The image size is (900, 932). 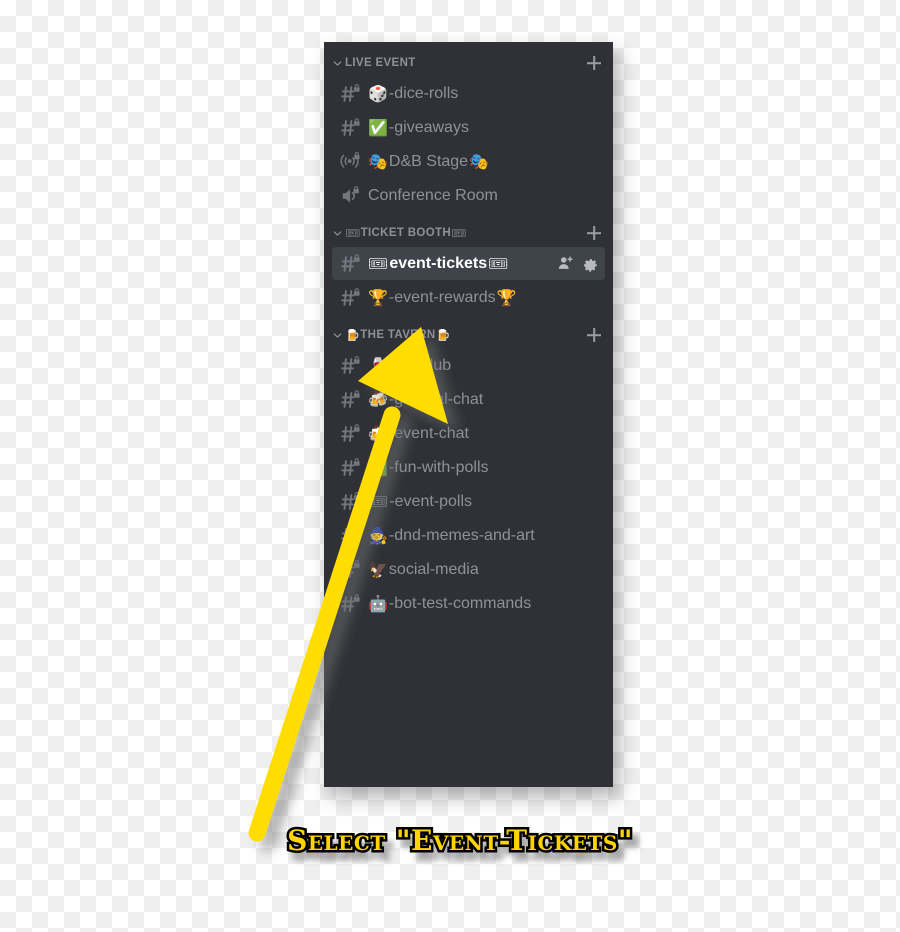 I want to click on channel-item-social-media: 🦅 social-media, so click(x=468, y=569).